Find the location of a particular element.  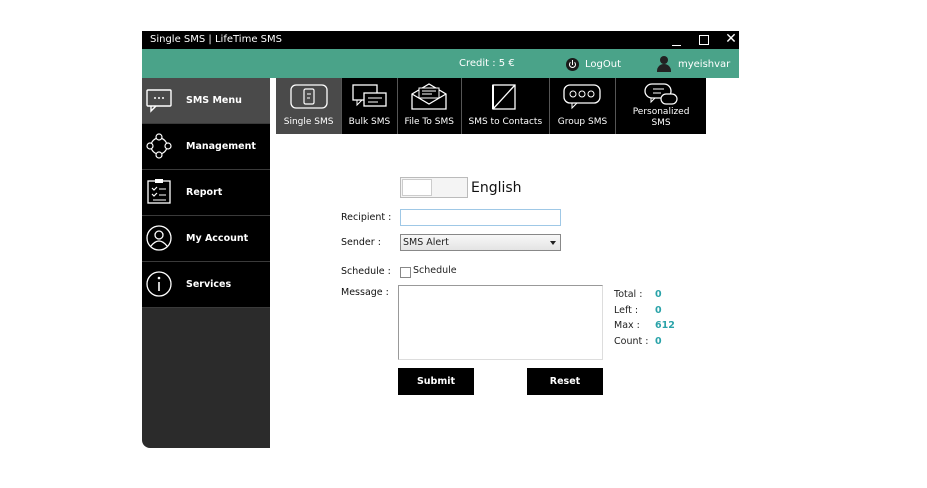

toggle-knob is located at coordinates (417, 187).